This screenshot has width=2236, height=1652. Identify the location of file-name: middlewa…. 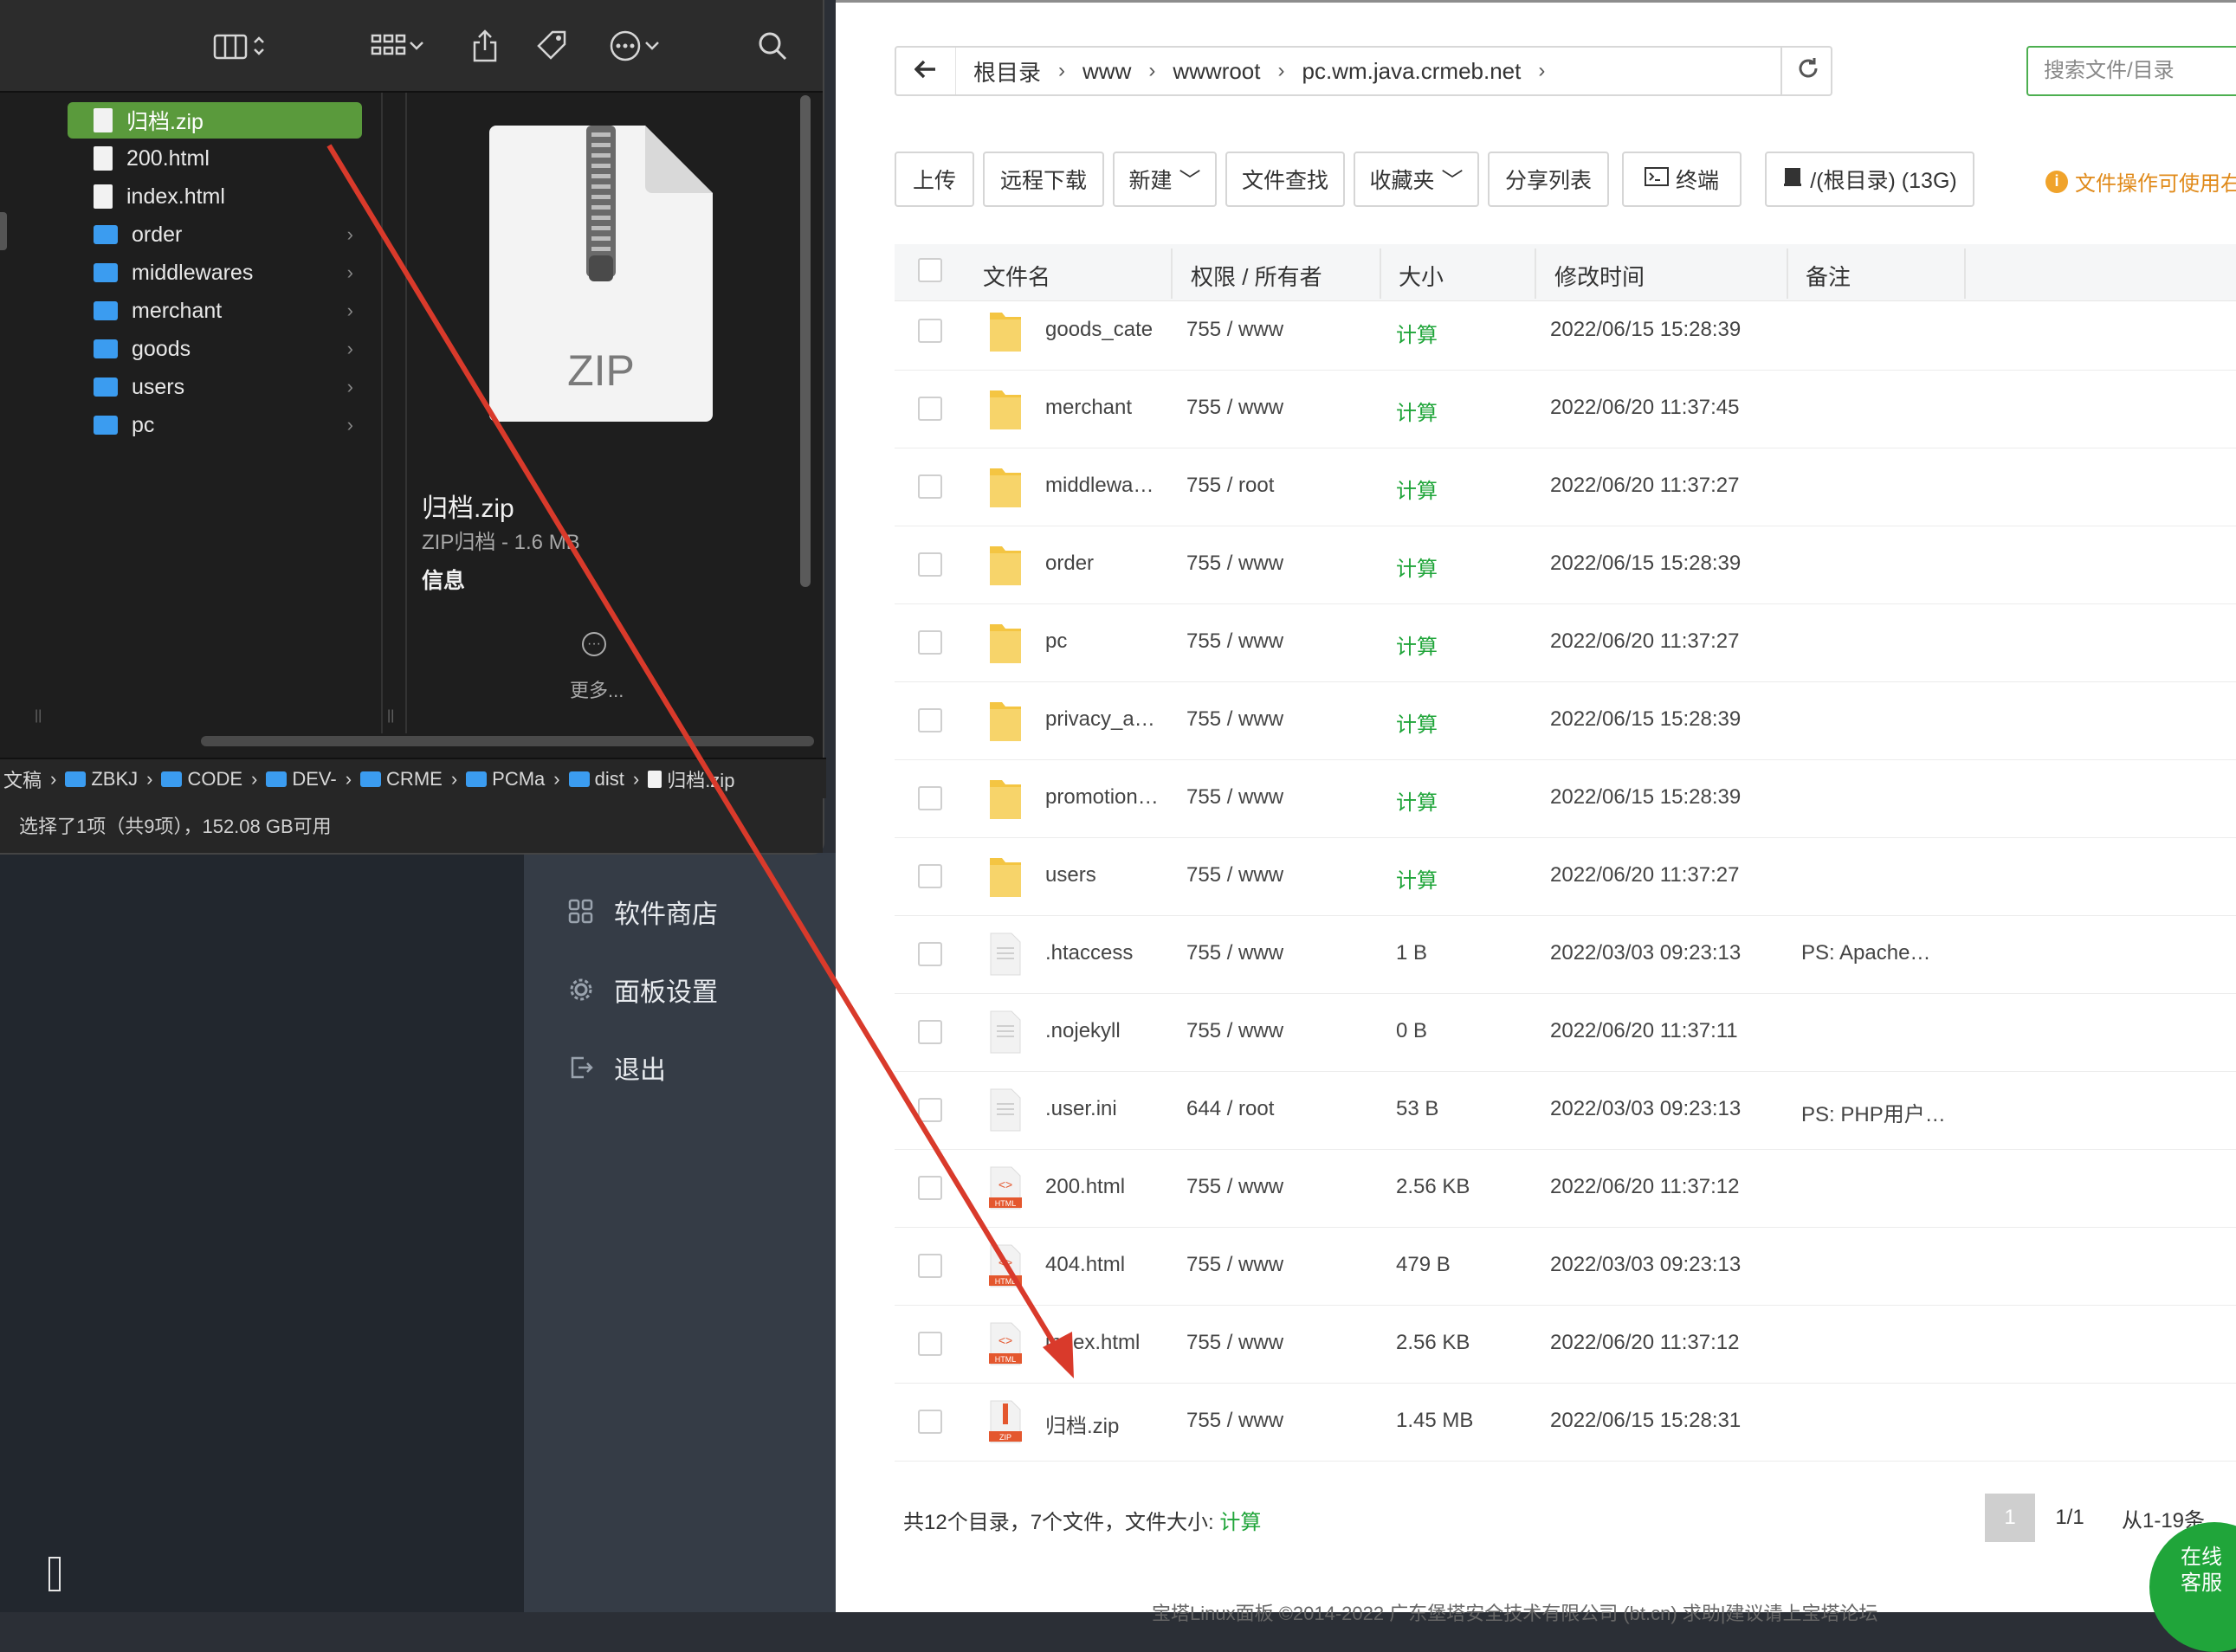
(1099, 486).